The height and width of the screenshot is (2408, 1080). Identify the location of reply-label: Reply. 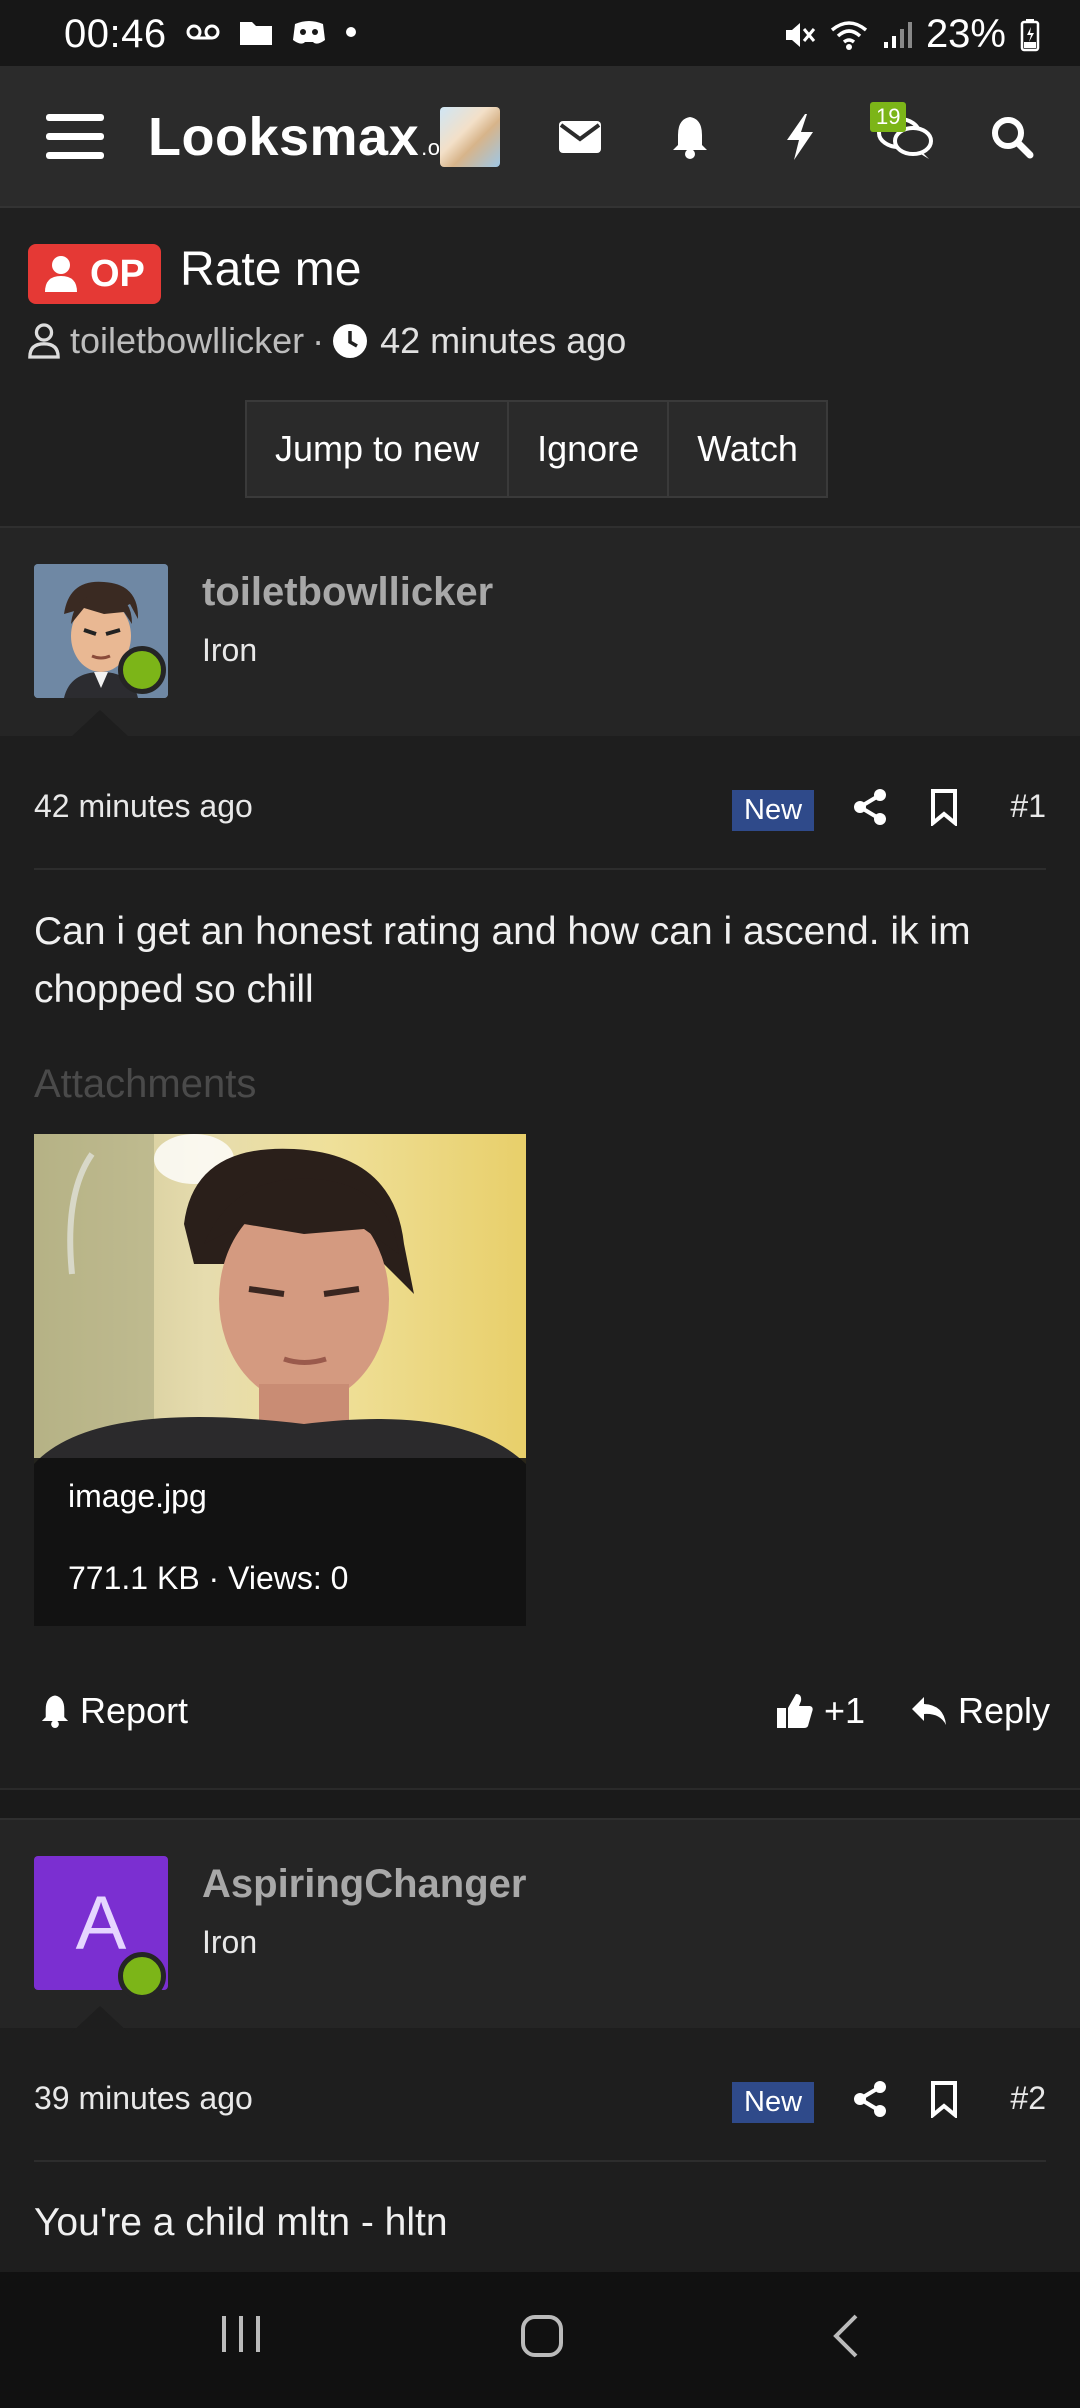
(1004, 1710).